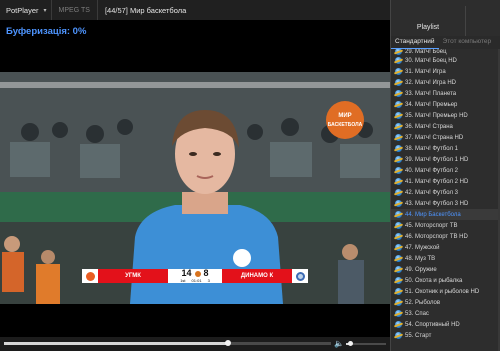 The height and width of the screenshot is (351, 500). I want to click on playlist-item: 49. Оружие, so click(445, 269).